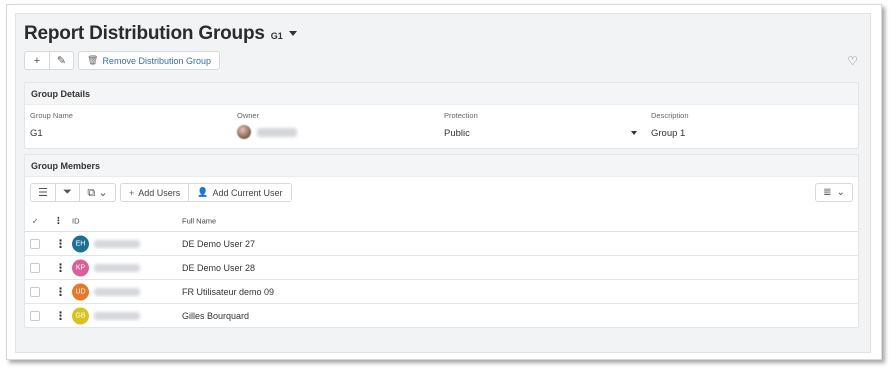 This screenshot has height=368, width=890. What do you see at coordinates (441, 221) in the screenshot?
I see `grid-header: ✓ ⋮ ID Full Name` at bounding box center [441, 221].